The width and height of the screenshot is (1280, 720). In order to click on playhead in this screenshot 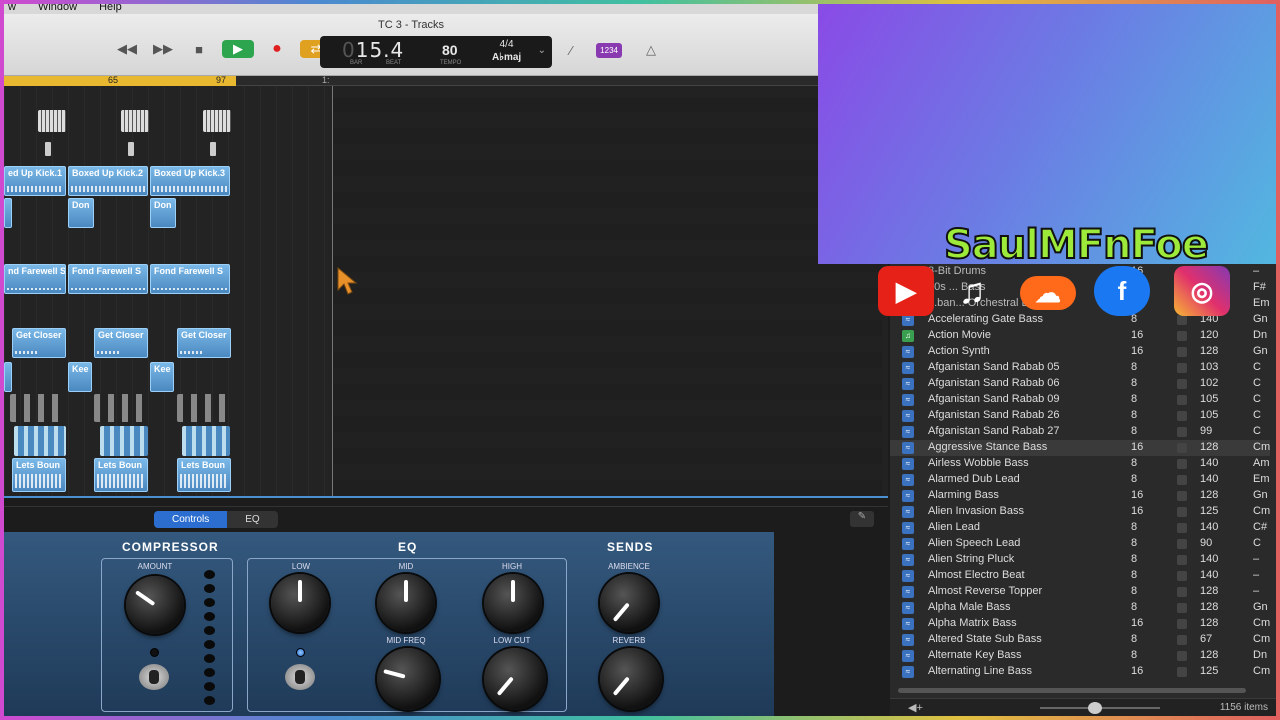, I will do `click(332, 291)`.